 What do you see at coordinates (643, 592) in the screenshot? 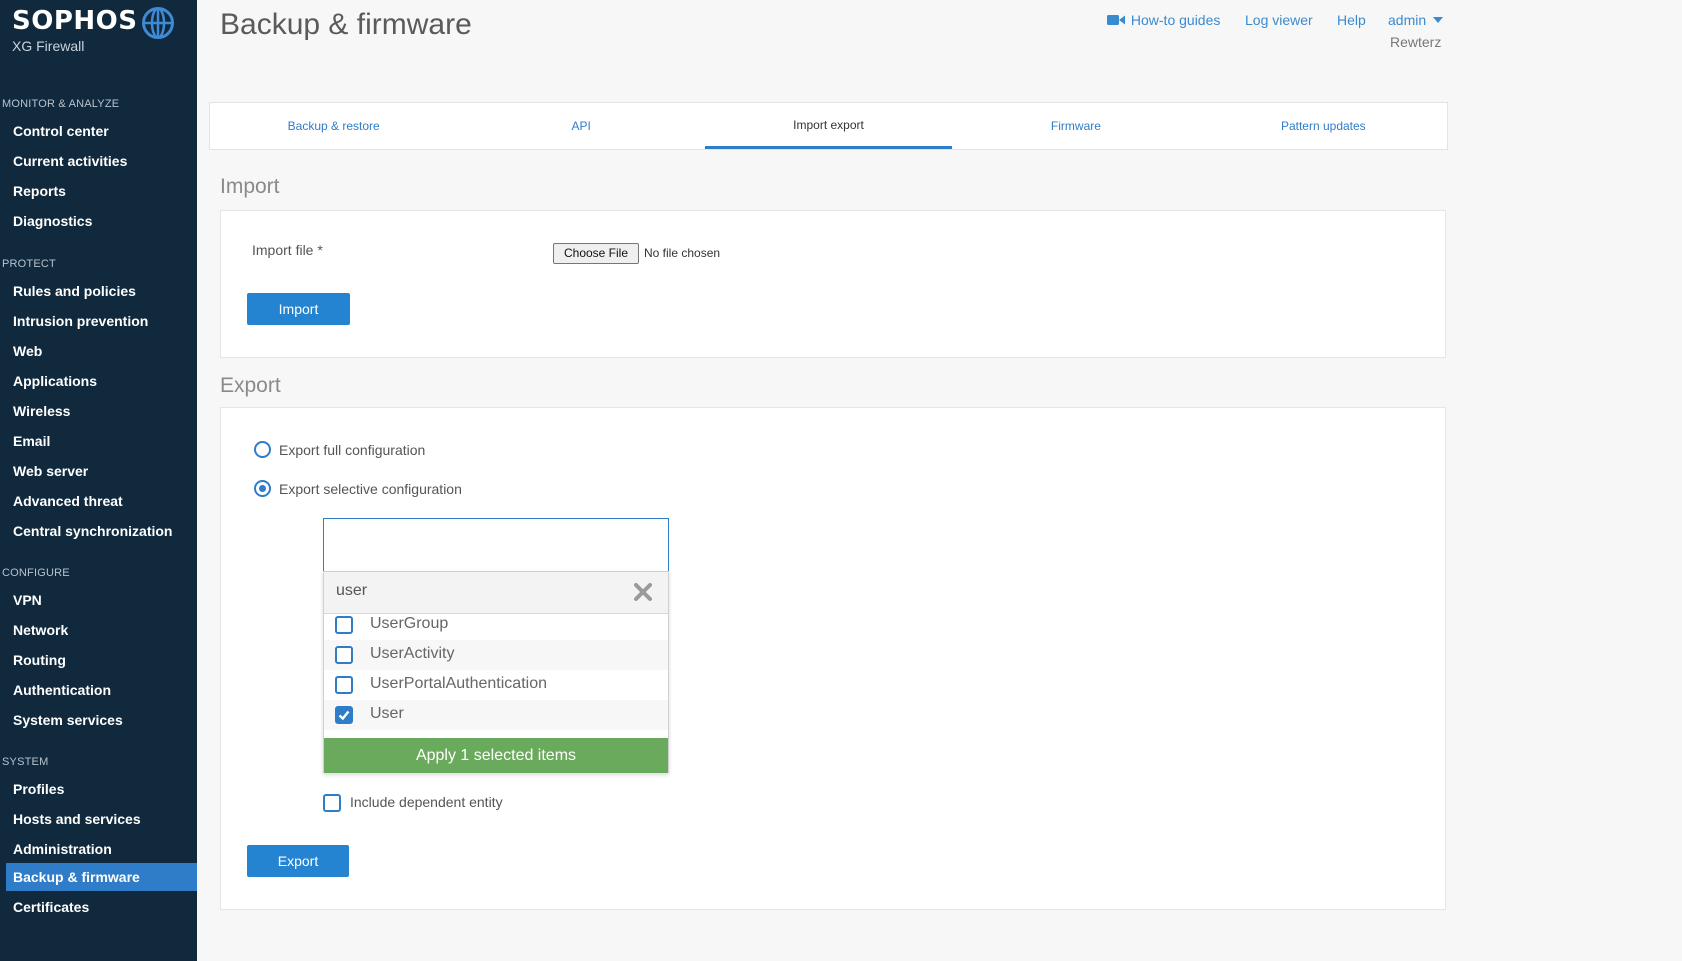
I see `clear-search-icon` at bounding box center [643, 592].